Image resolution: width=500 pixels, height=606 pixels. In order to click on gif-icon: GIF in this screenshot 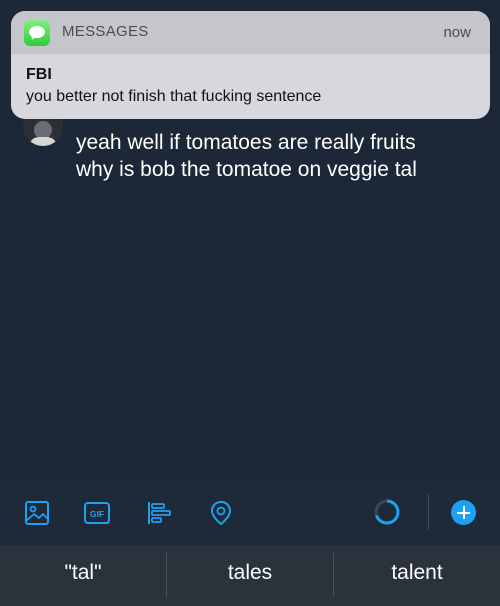, I will do `click(97, 513)`.